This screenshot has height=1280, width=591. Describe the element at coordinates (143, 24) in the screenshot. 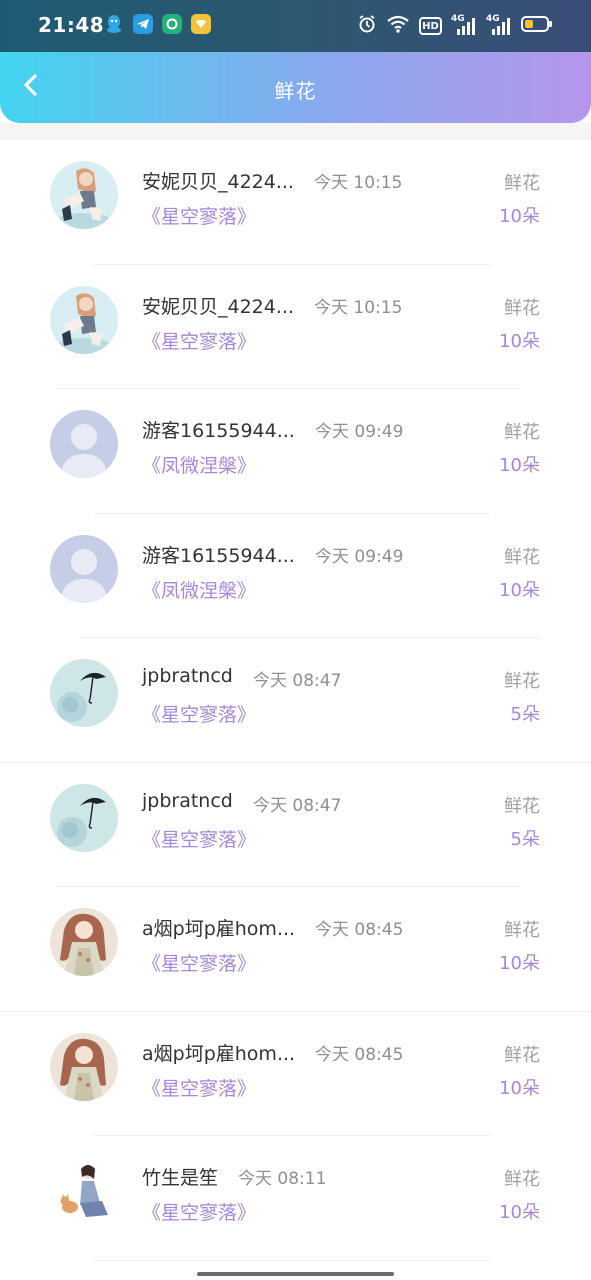

I see `telegram-icon` at that location.